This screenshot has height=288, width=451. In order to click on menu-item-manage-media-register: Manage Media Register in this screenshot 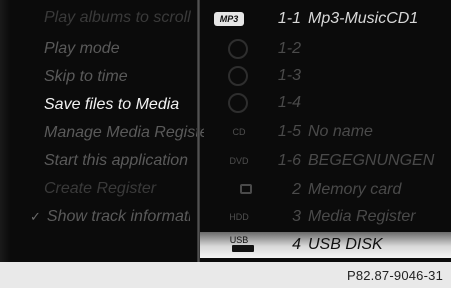, I will do `click(124, 133)`.